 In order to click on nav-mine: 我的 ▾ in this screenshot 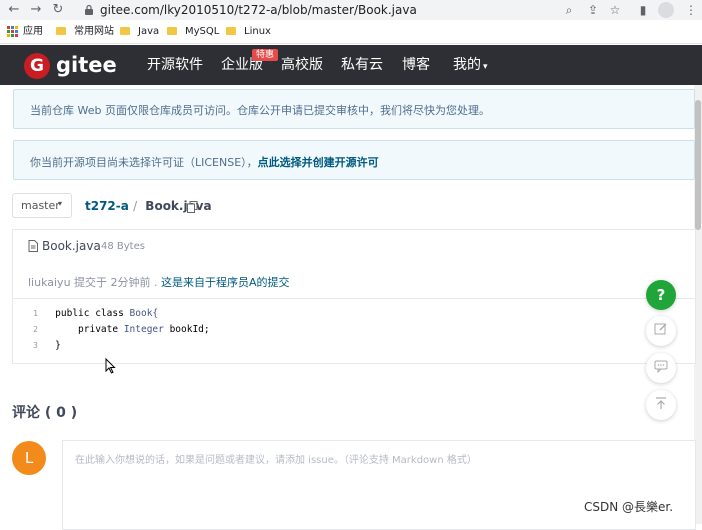, I will do `click(470, 66)`.